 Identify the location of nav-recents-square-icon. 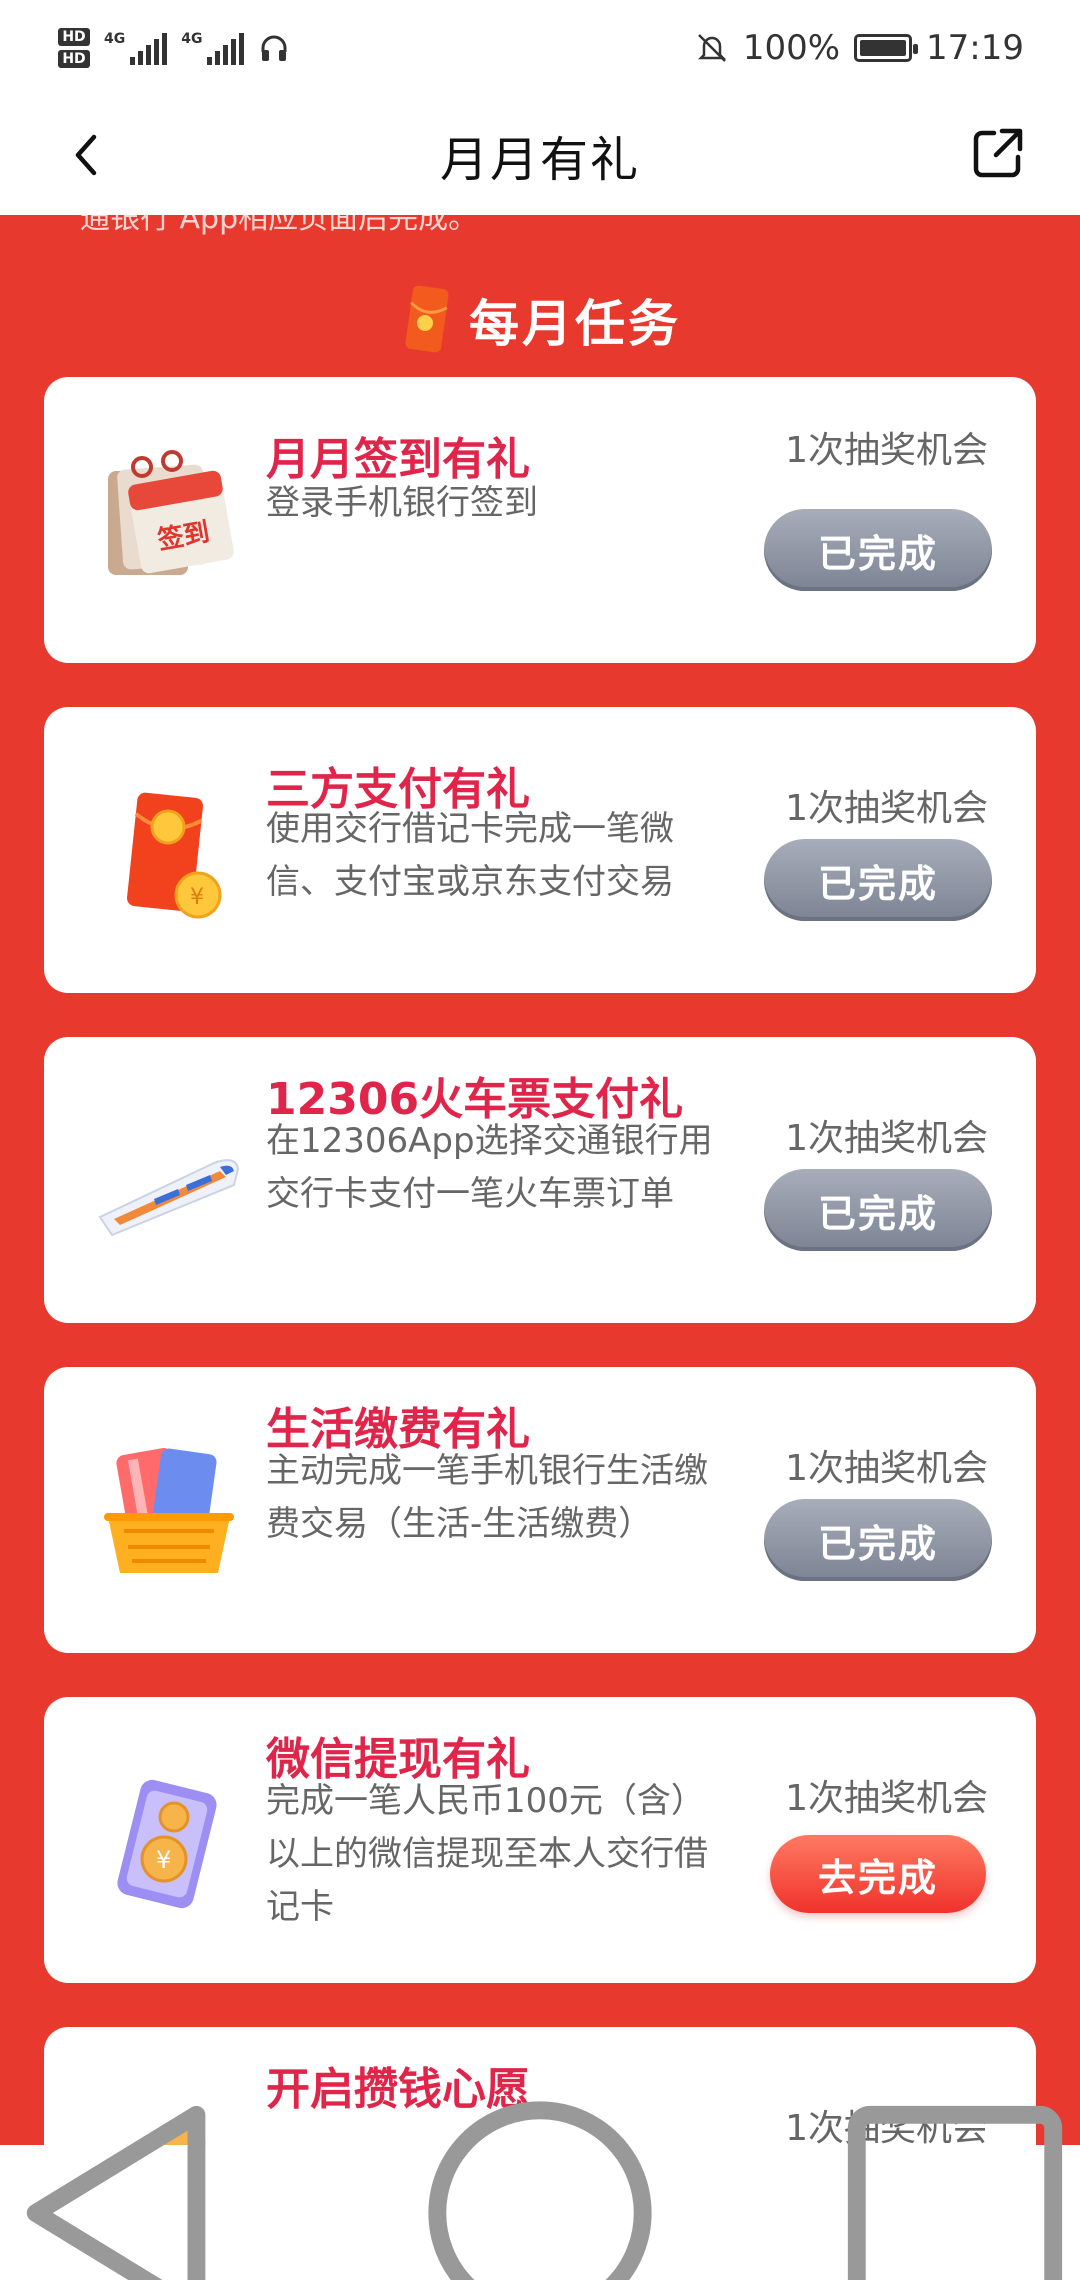
(955, 2184).